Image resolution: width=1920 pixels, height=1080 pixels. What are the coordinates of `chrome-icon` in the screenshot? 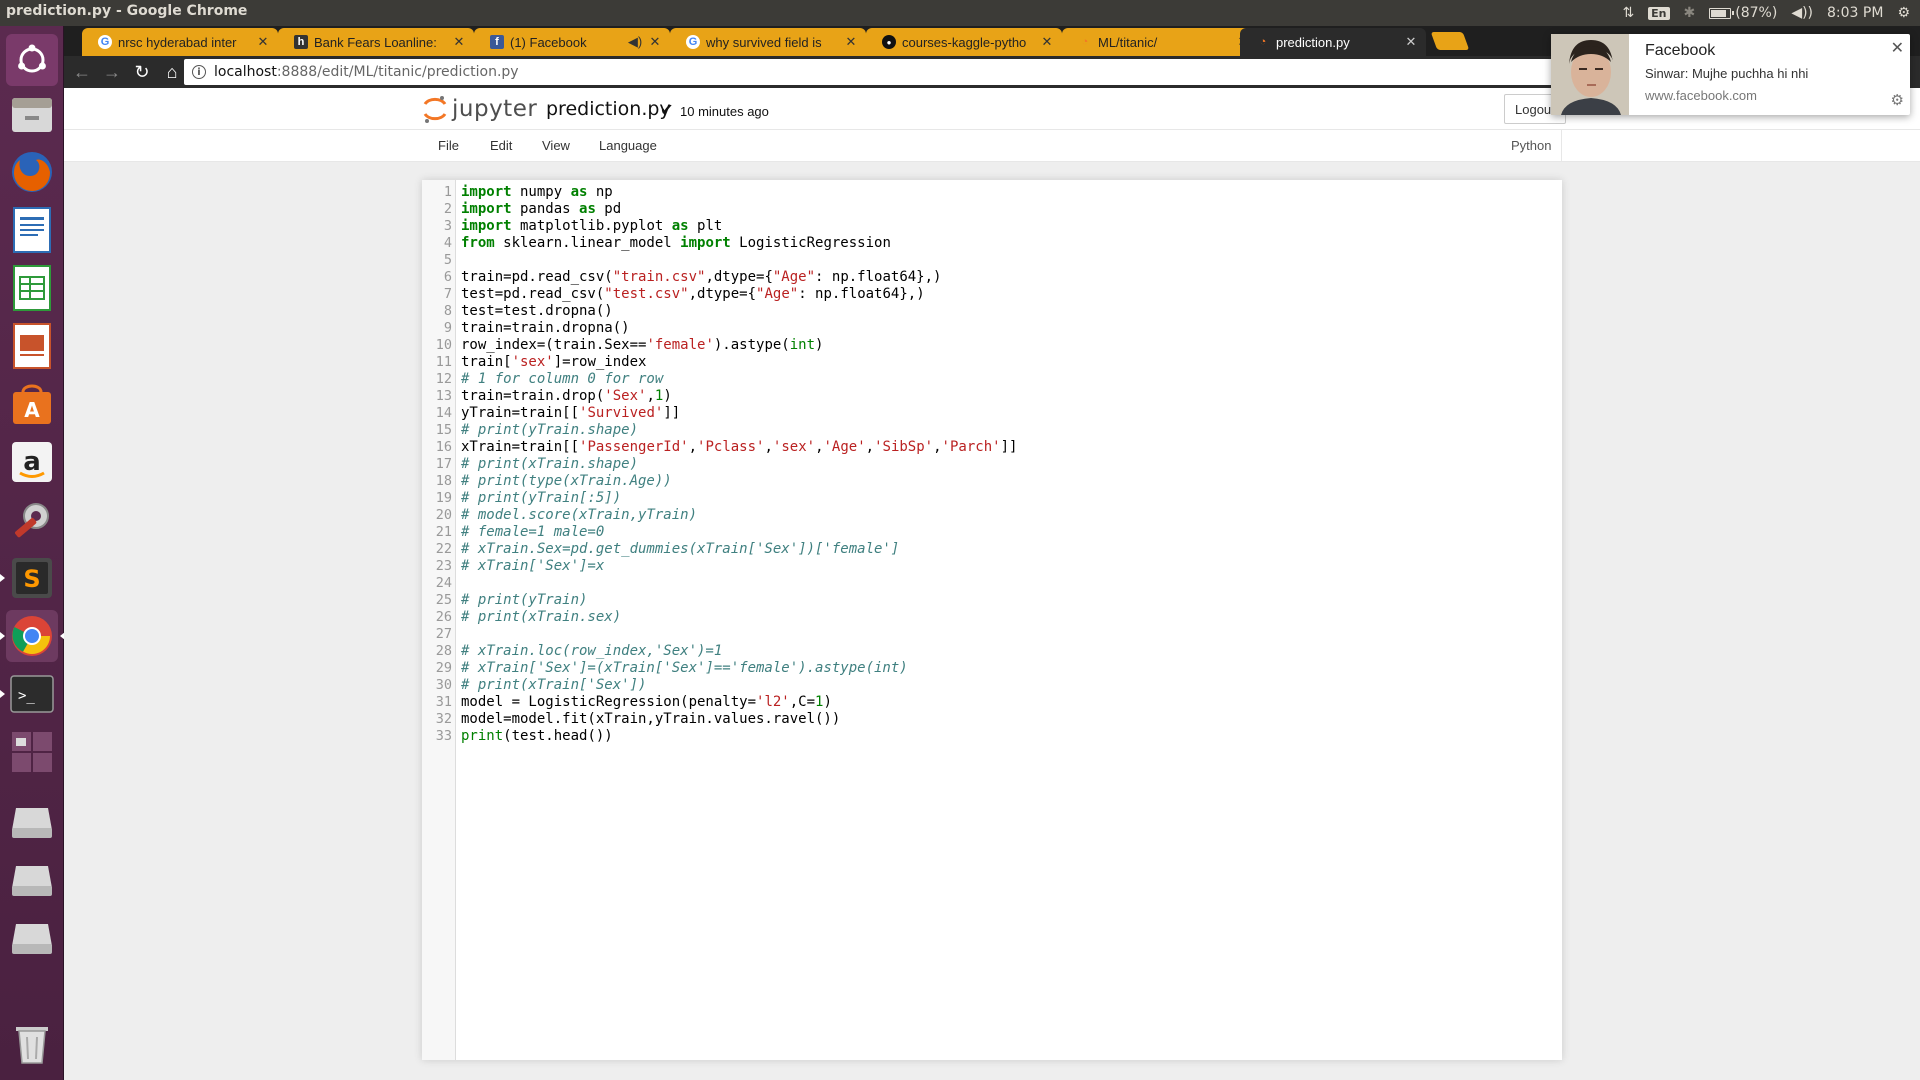 It's located at (32, 636).